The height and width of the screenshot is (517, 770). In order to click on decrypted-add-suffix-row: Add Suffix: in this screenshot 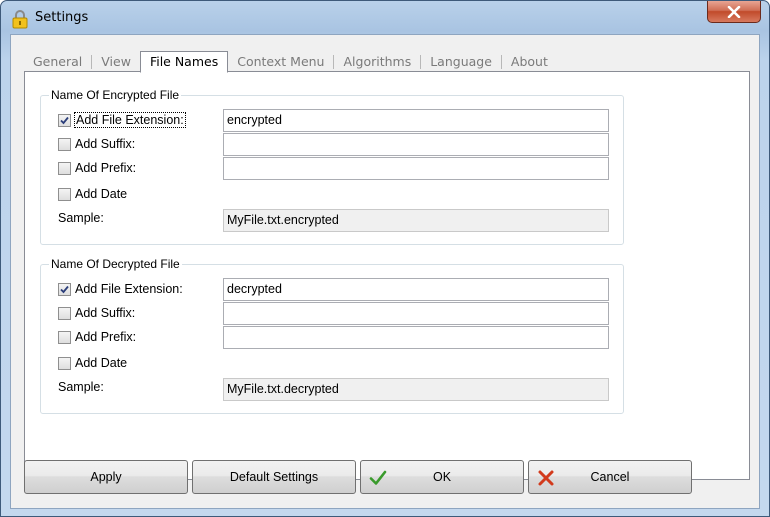, I will do `click(96, 313)`.